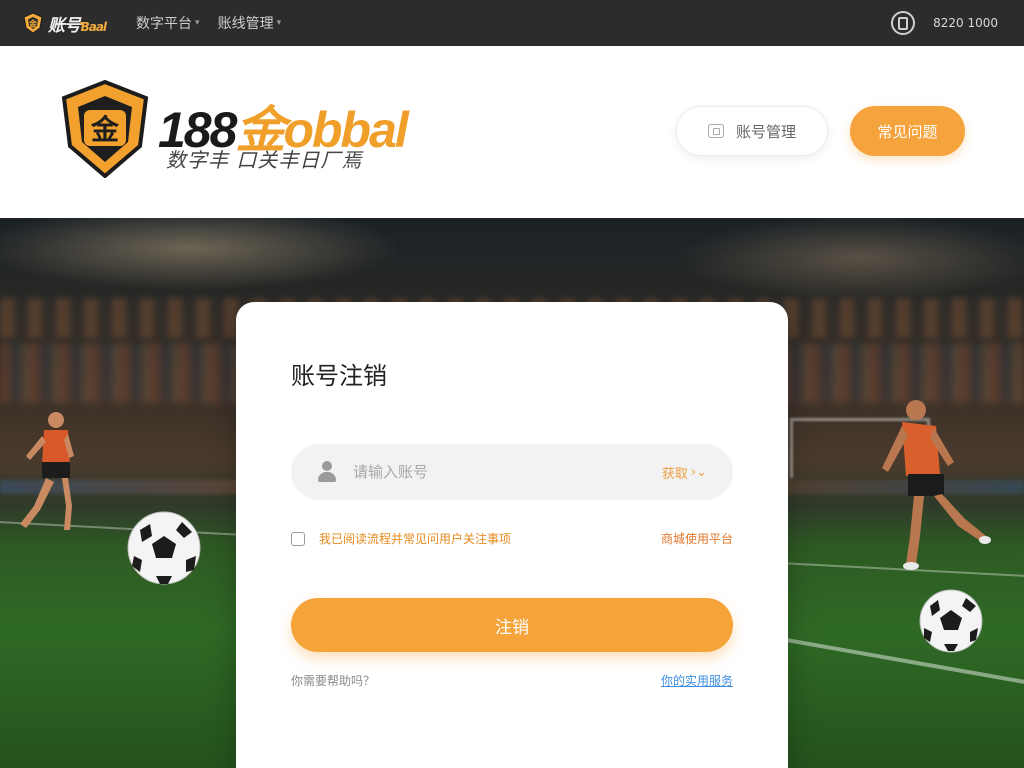 Image resolution: width=1024 pixels, height=768 pixels. I want to click on top-right: 8220 1000, so click(944, 23).